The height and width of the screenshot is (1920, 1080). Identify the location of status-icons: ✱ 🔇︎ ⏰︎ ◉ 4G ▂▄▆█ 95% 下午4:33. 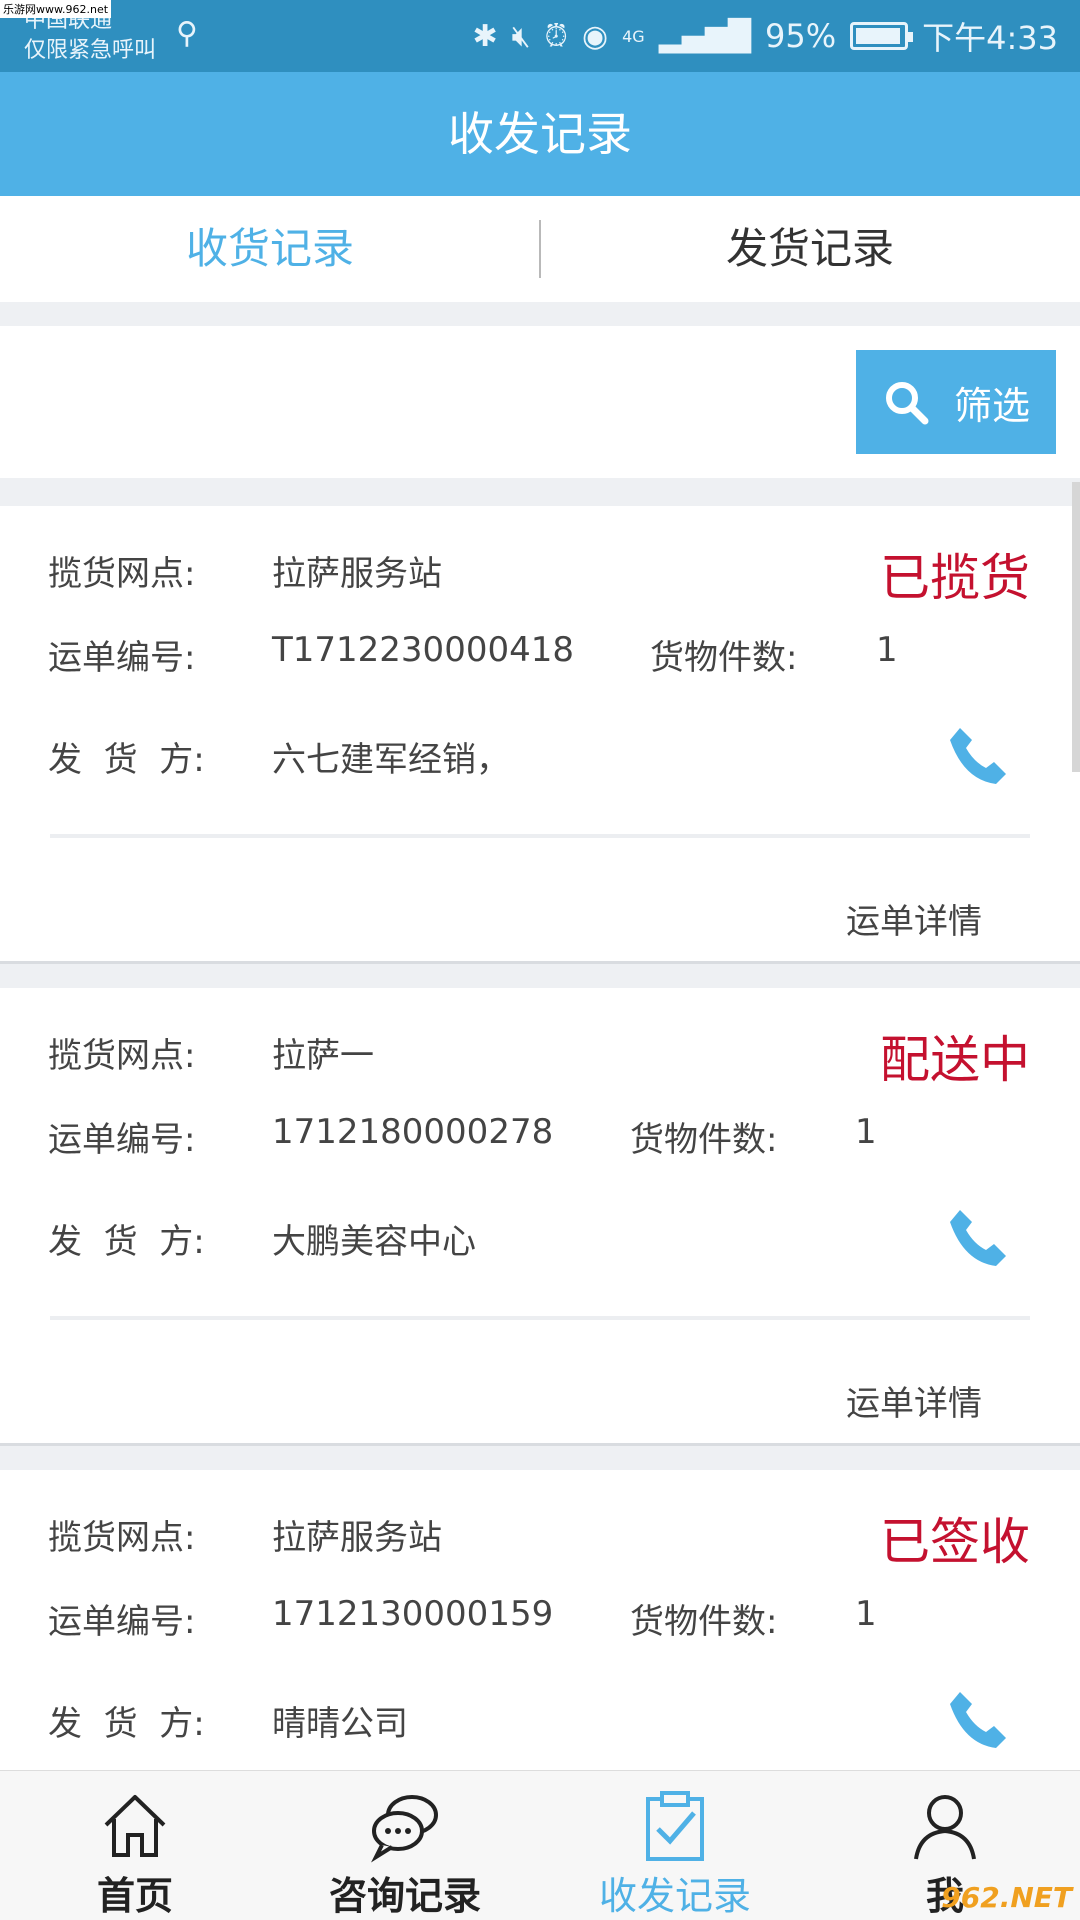
(765, 36).